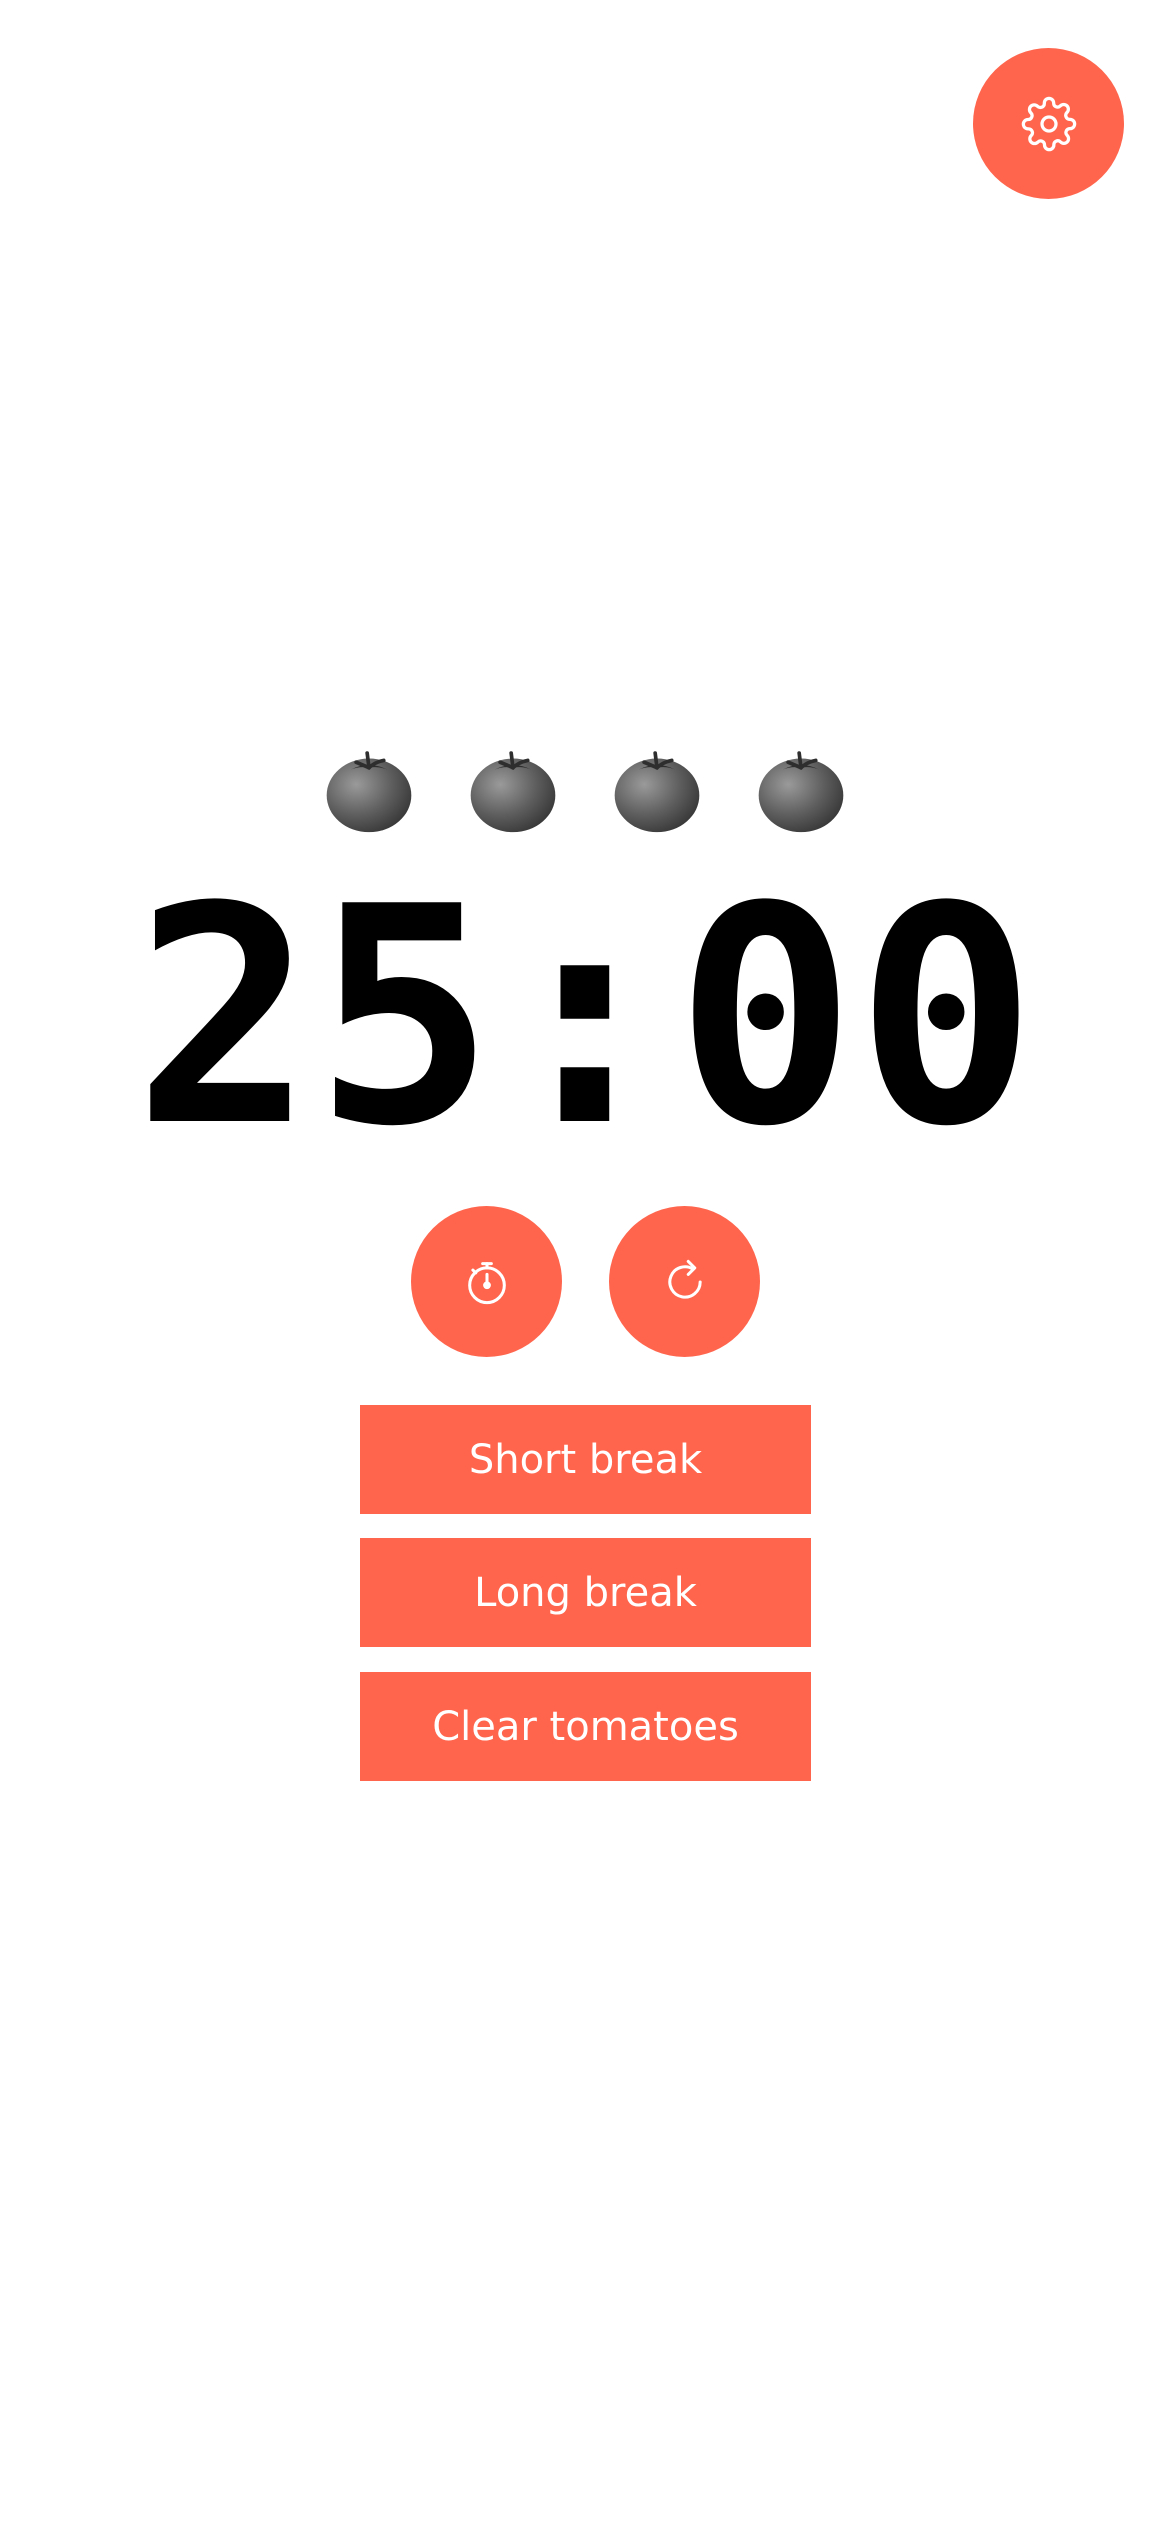 The width and height of the screenshot is (1170, 2532). I want to click on rotate-right-icon, so click(684, 1279).